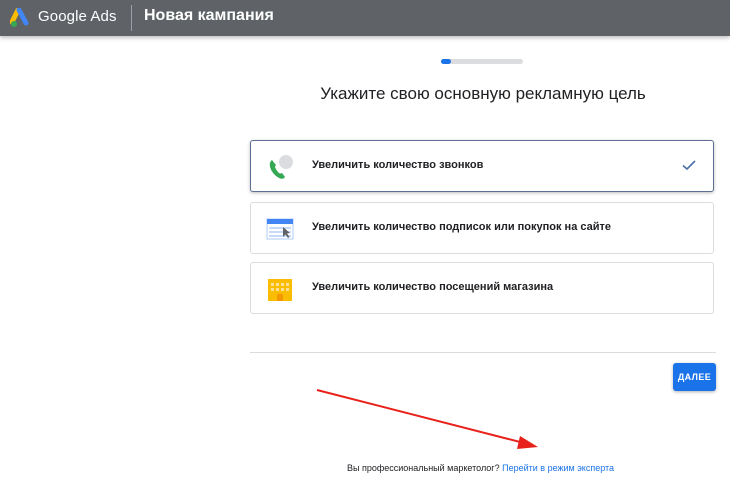 This screenshot has height=486, width=730. Describe the element at coordinates (483, 93) in the screenshot. I see `goal-heading: Укажите свою основную рекламную цель` at that location.